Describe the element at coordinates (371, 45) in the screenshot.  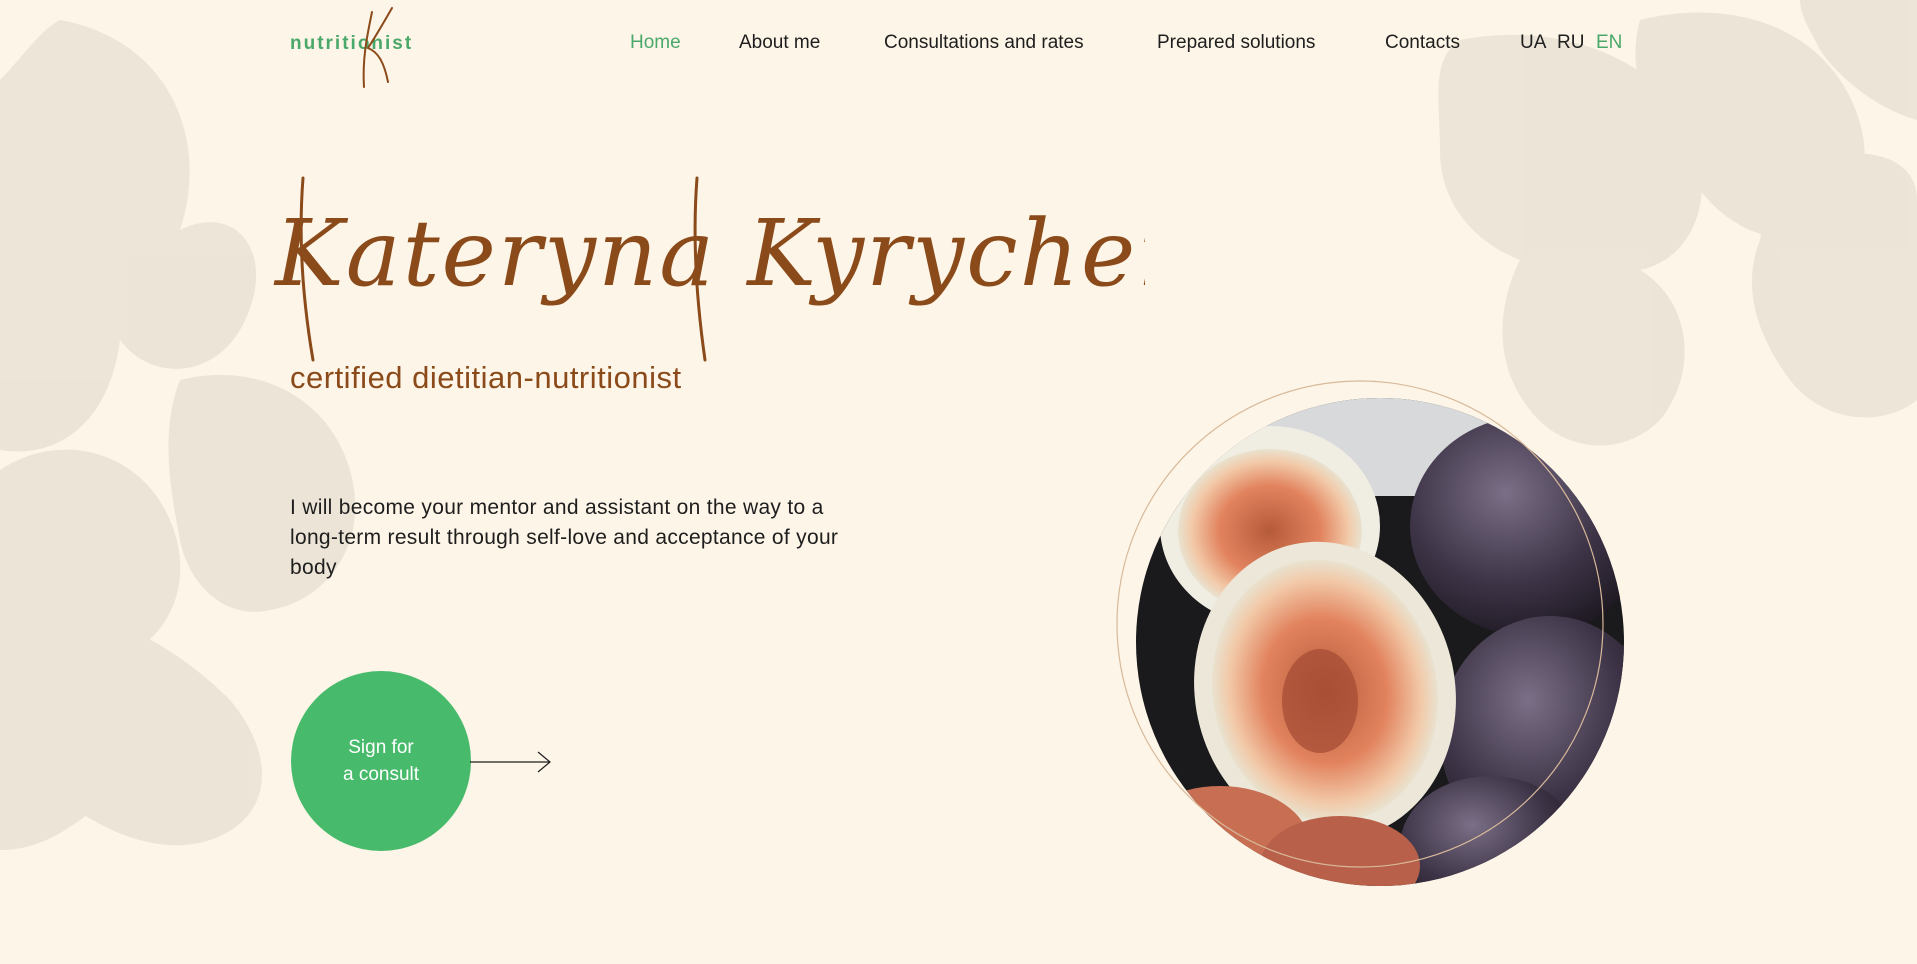
I see `logo-monogram-icon: K` at that location.